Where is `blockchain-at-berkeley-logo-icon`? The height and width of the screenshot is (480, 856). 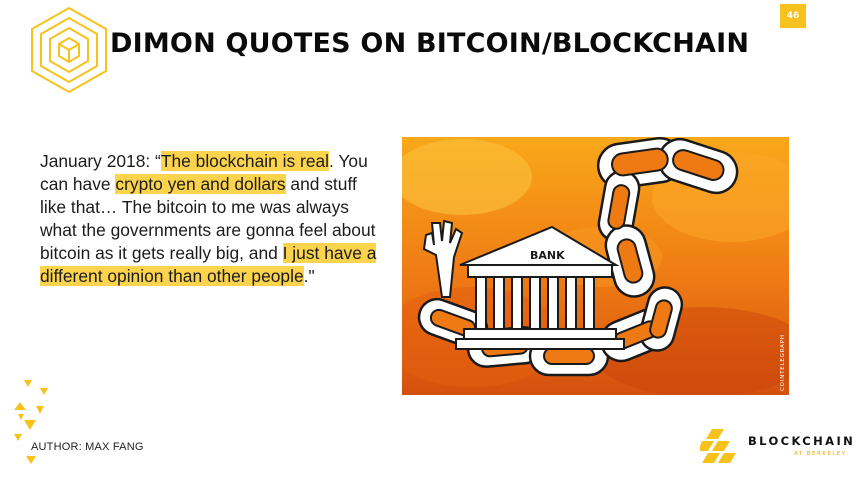
blockchain-at-berkeley-logo-icon is located at coordinates (718, 446).